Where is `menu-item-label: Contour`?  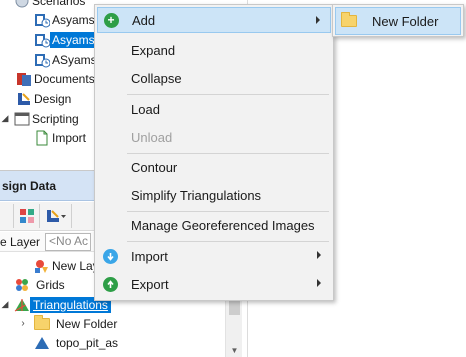 menu-item-label: Contour is located at coordinates (154, 167).